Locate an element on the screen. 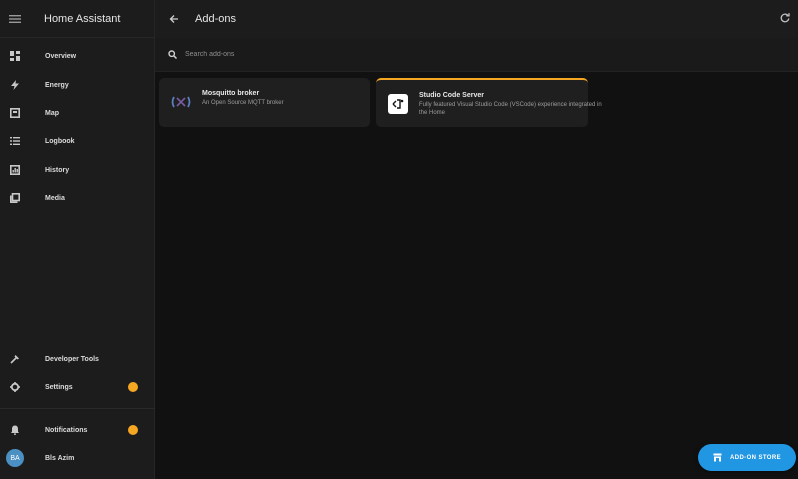 The height and width of the screenshot is (479, 798). sidebar-item-history: History is located at coordinates (77, 170).